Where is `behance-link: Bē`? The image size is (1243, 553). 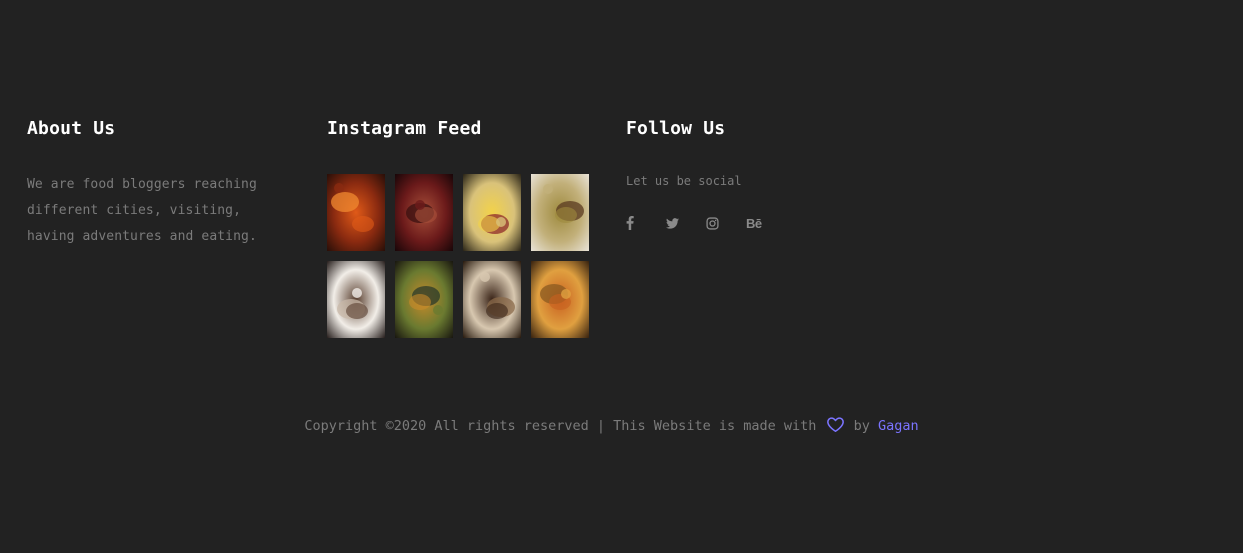 behance-link: Bē is located at coordinates (766, 223).